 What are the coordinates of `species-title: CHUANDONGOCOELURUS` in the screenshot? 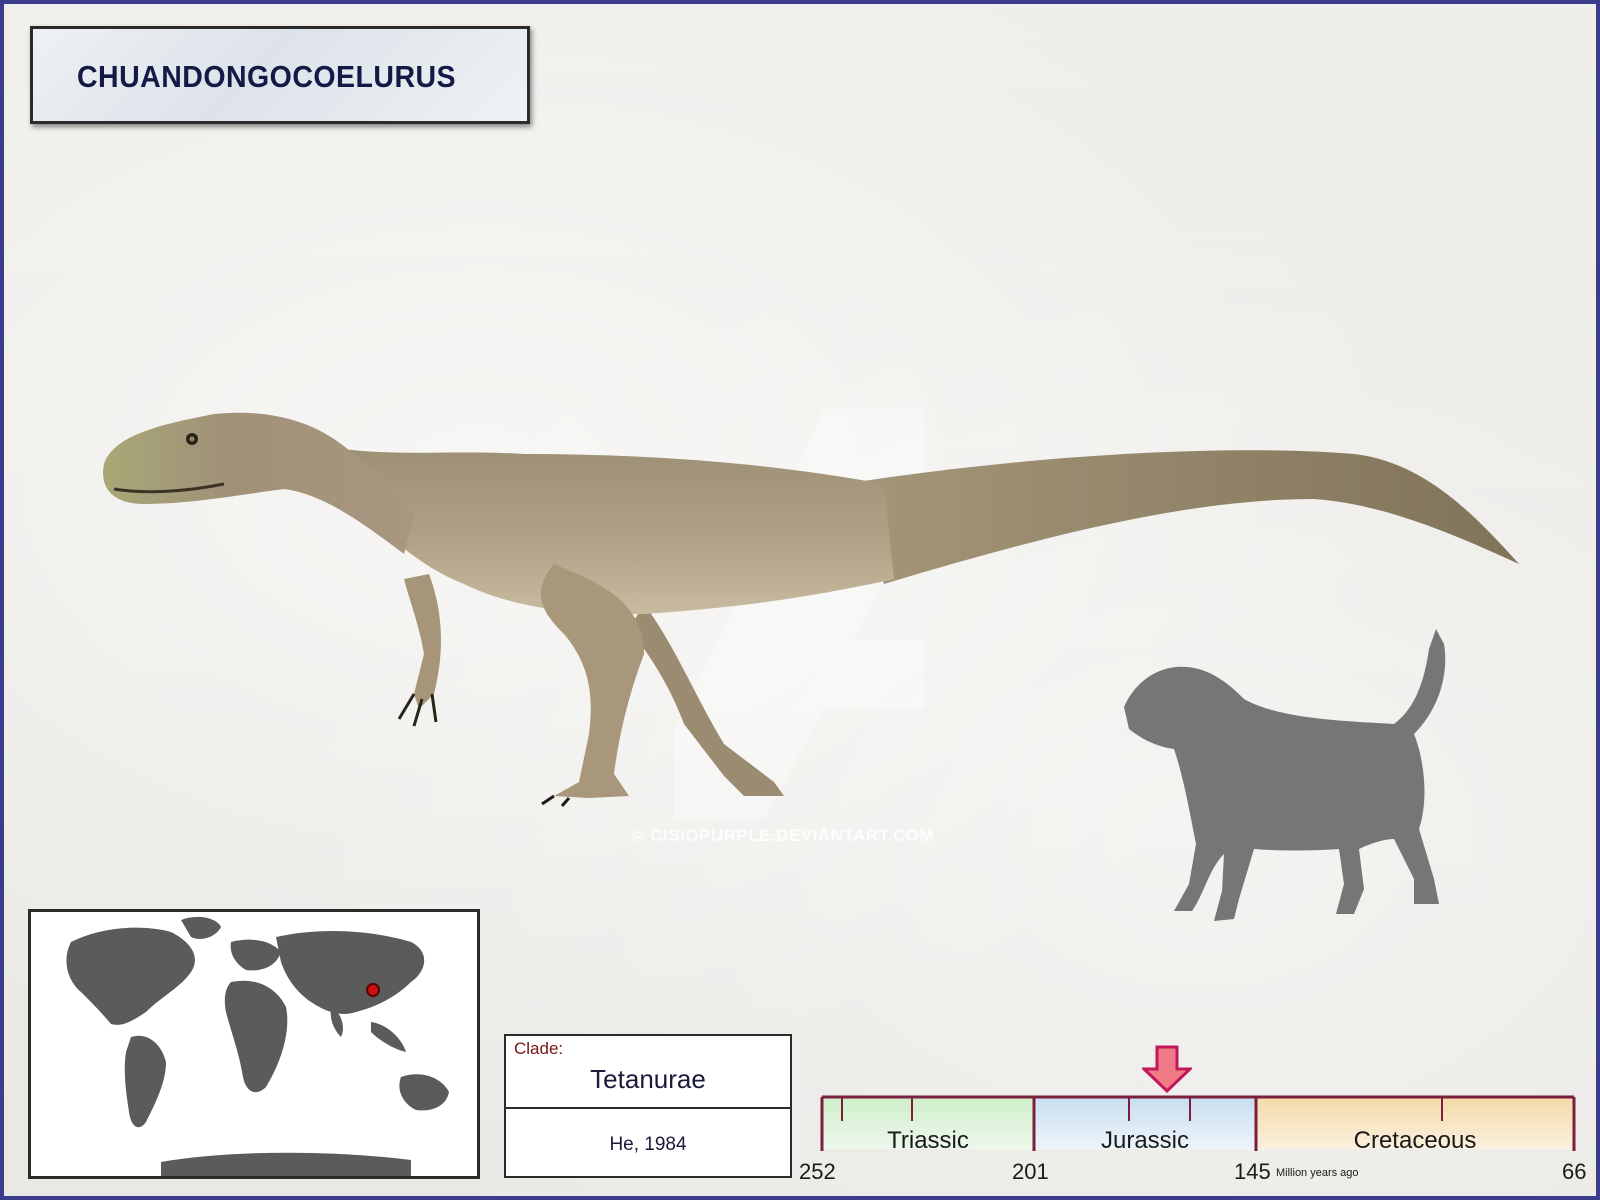 It's located at (267, 76).